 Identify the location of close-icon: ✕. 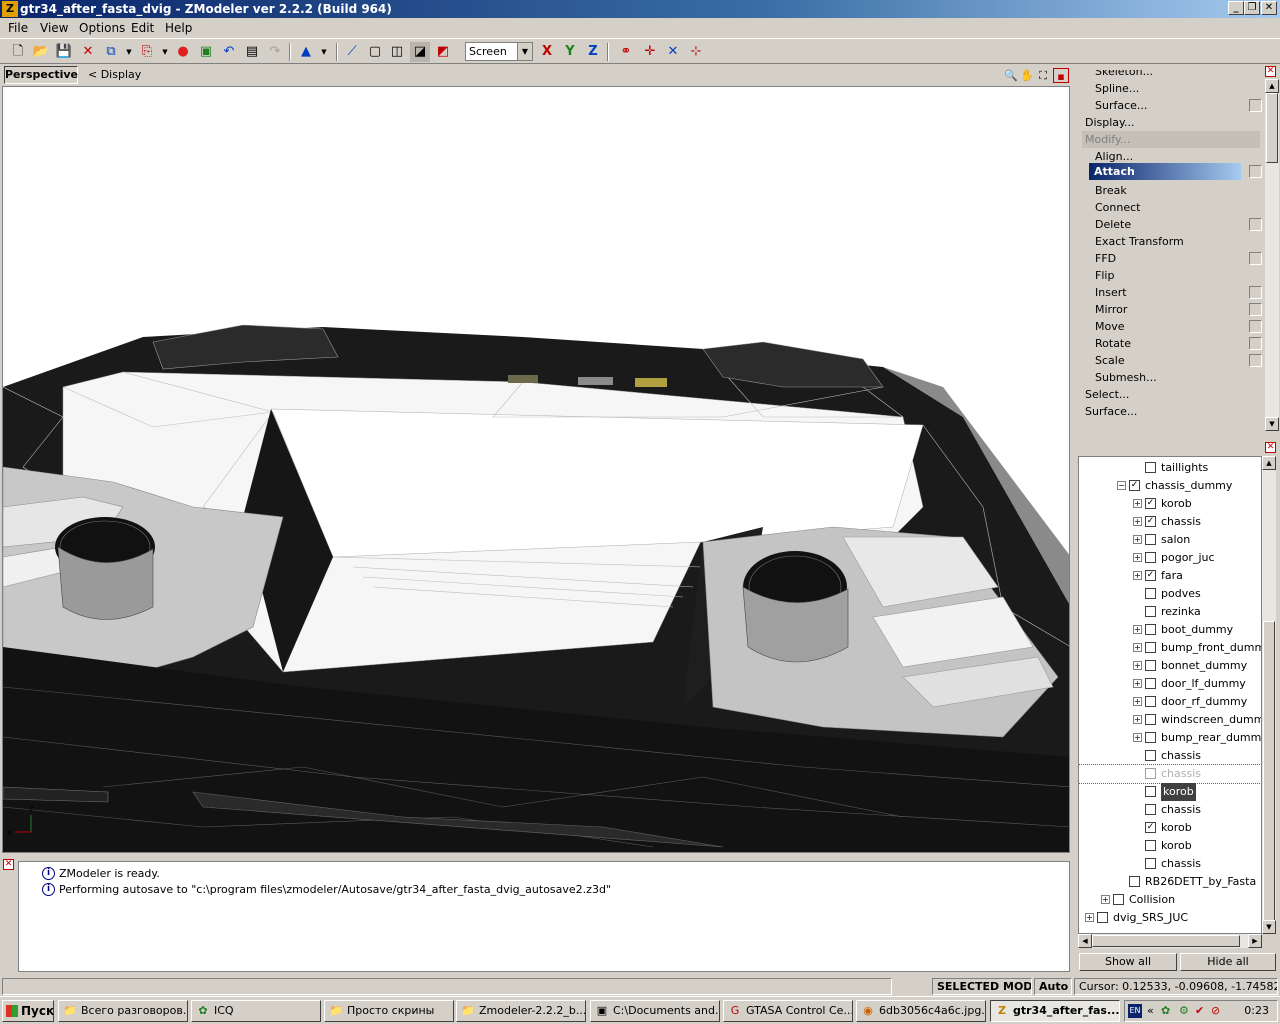
(8, 864).